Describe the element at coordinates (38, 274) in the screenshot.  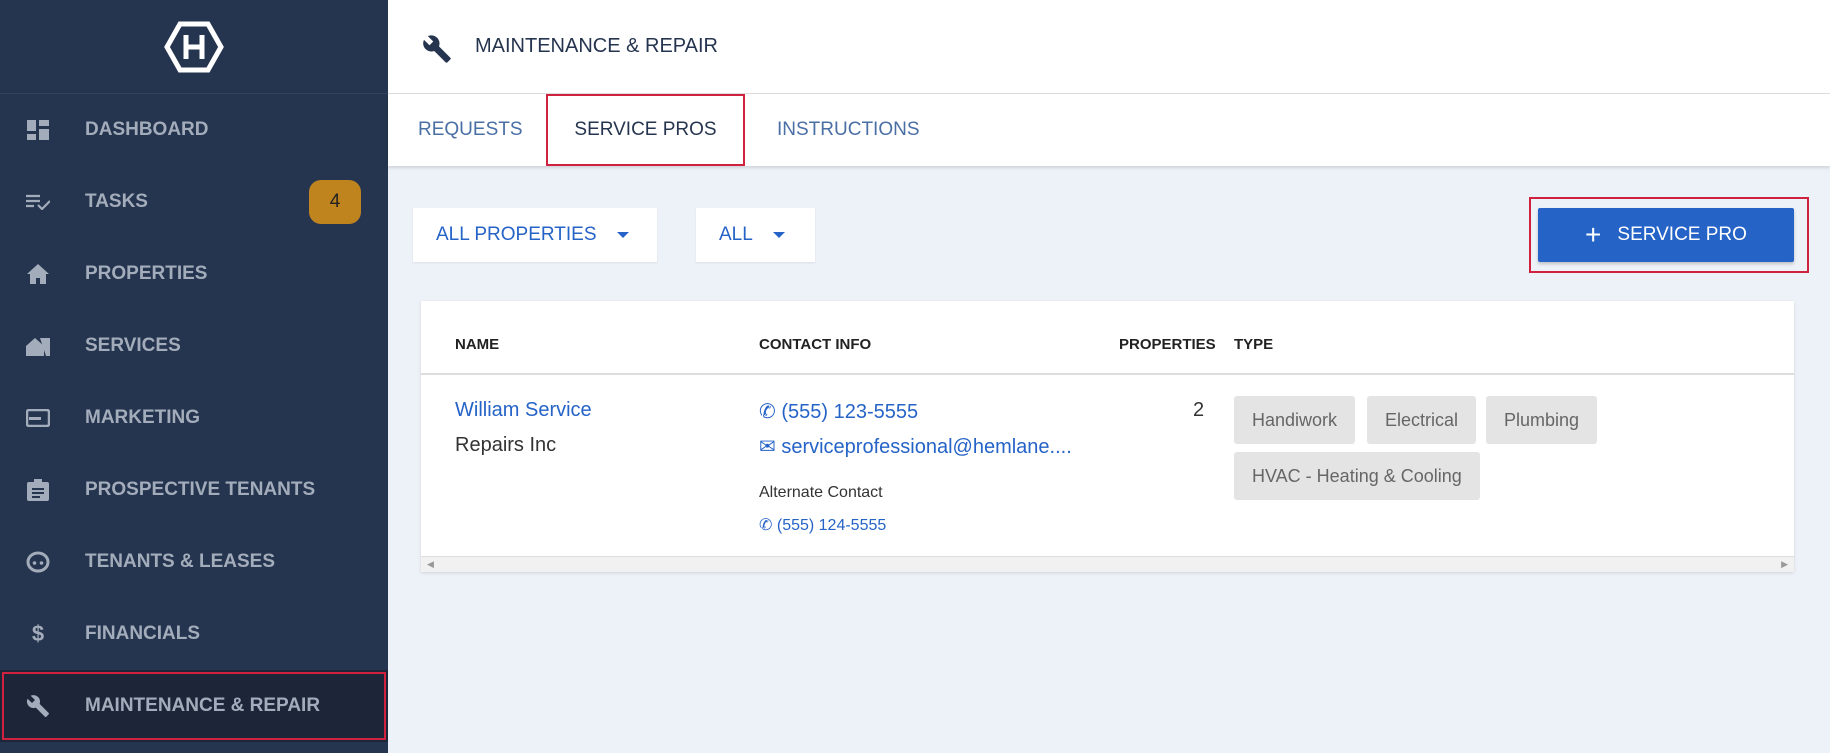
I see `home-icon` at that location.